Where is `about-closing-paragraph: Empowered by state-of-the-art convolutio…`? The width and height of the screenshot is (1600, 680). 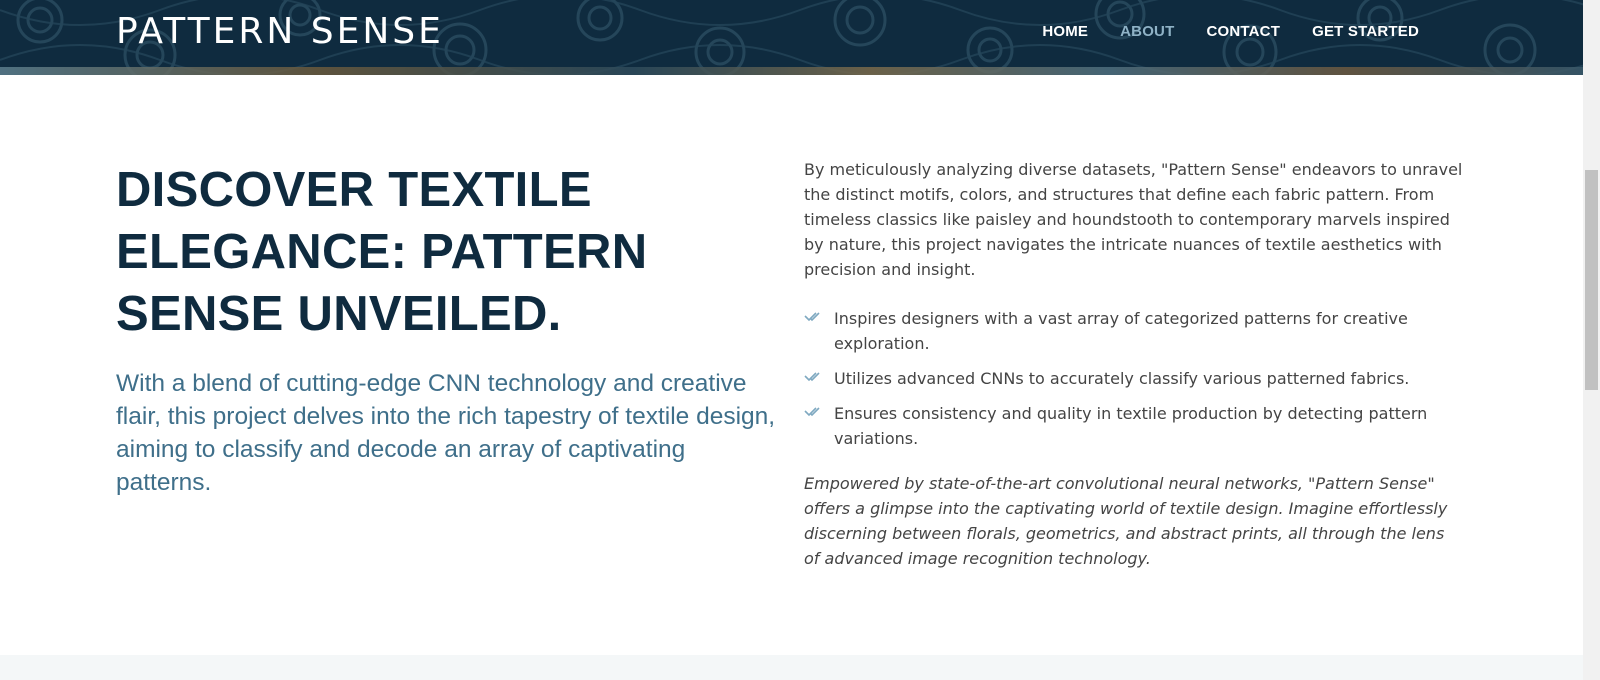
about-closing-paragraph: Empowered by state-of-the-art convolutio… is located at coordinates (1126, 521).